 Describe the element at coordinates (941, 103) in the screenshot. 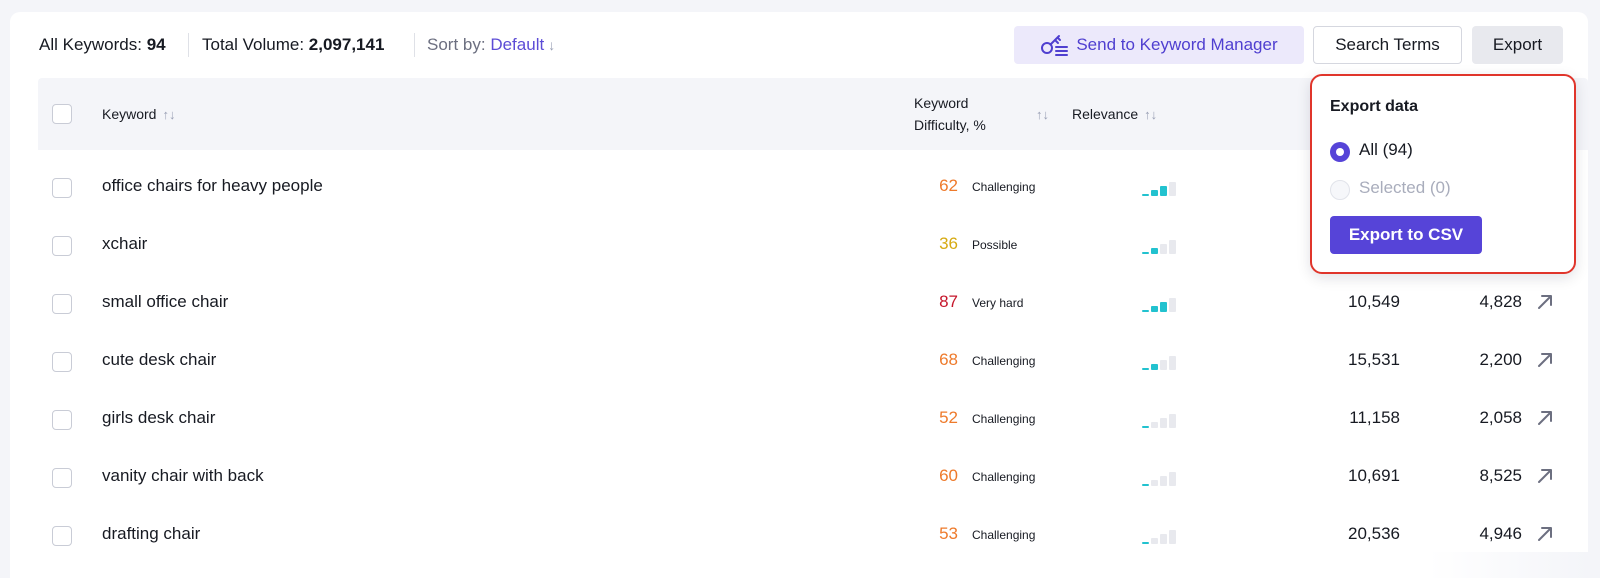

I see `difficulty-header-line1: Keyword` at that location.